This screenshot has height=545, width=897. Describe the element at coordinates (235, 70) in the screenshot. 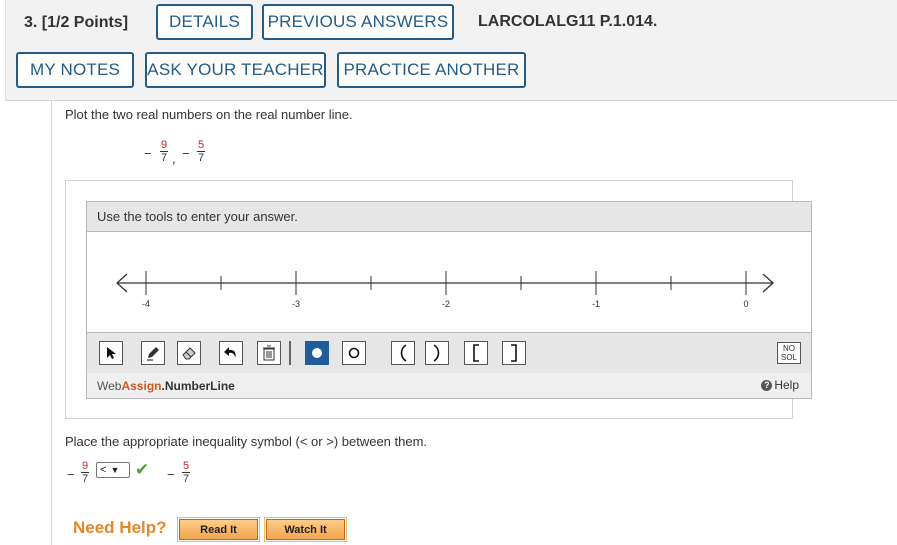

I see `ask-your-teacher-button: ASK YOUR TEACHER` at that location.